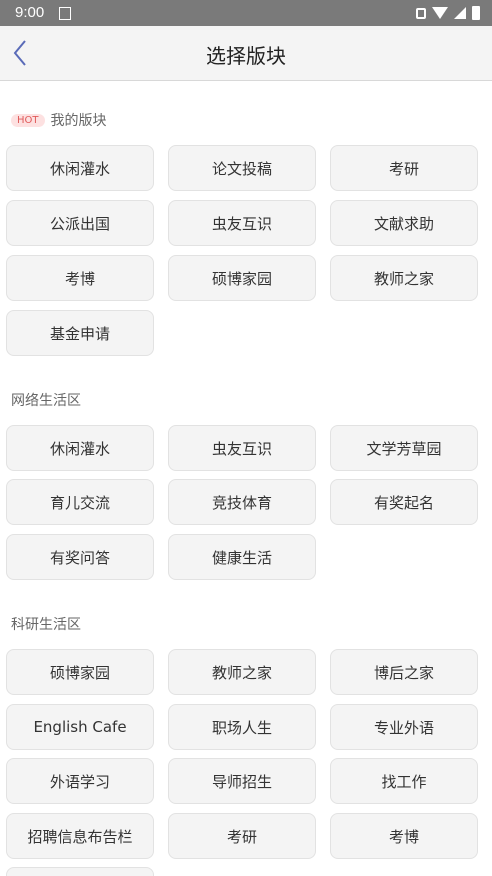  What do you see at coordinates (460, 13) in the screenshot?
I see `signal-icon` at bounding box center [460, 13].